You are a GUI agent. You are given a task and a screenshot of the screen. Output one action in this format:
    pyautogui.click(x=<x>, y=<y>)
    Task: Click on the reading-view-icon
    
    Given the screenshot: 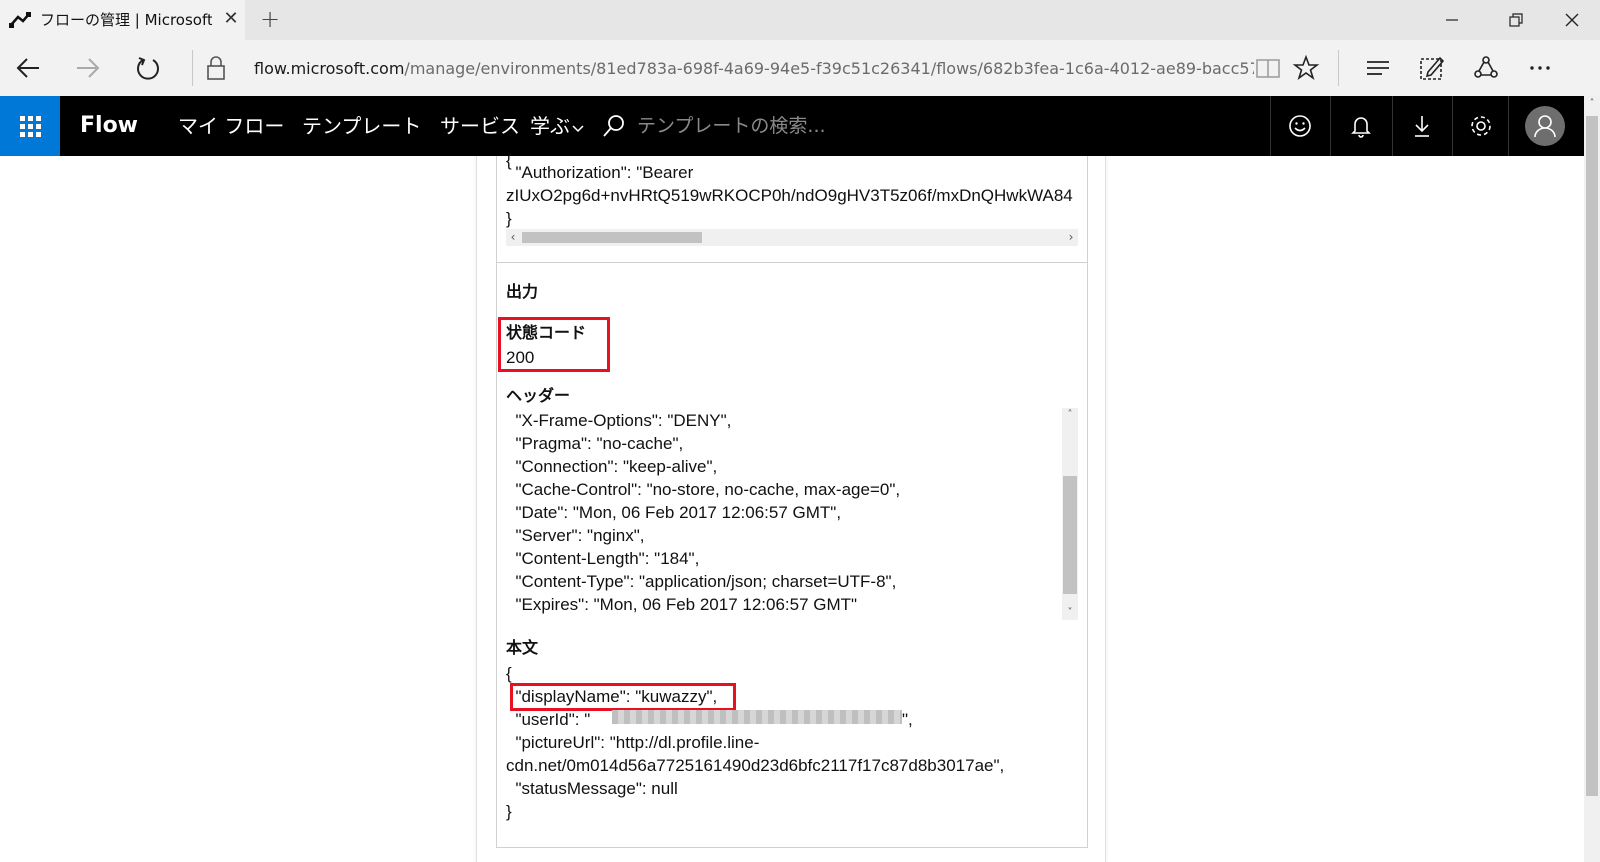 What is the action you would take?
    pyautogui.click(x=1268, y=68)
    